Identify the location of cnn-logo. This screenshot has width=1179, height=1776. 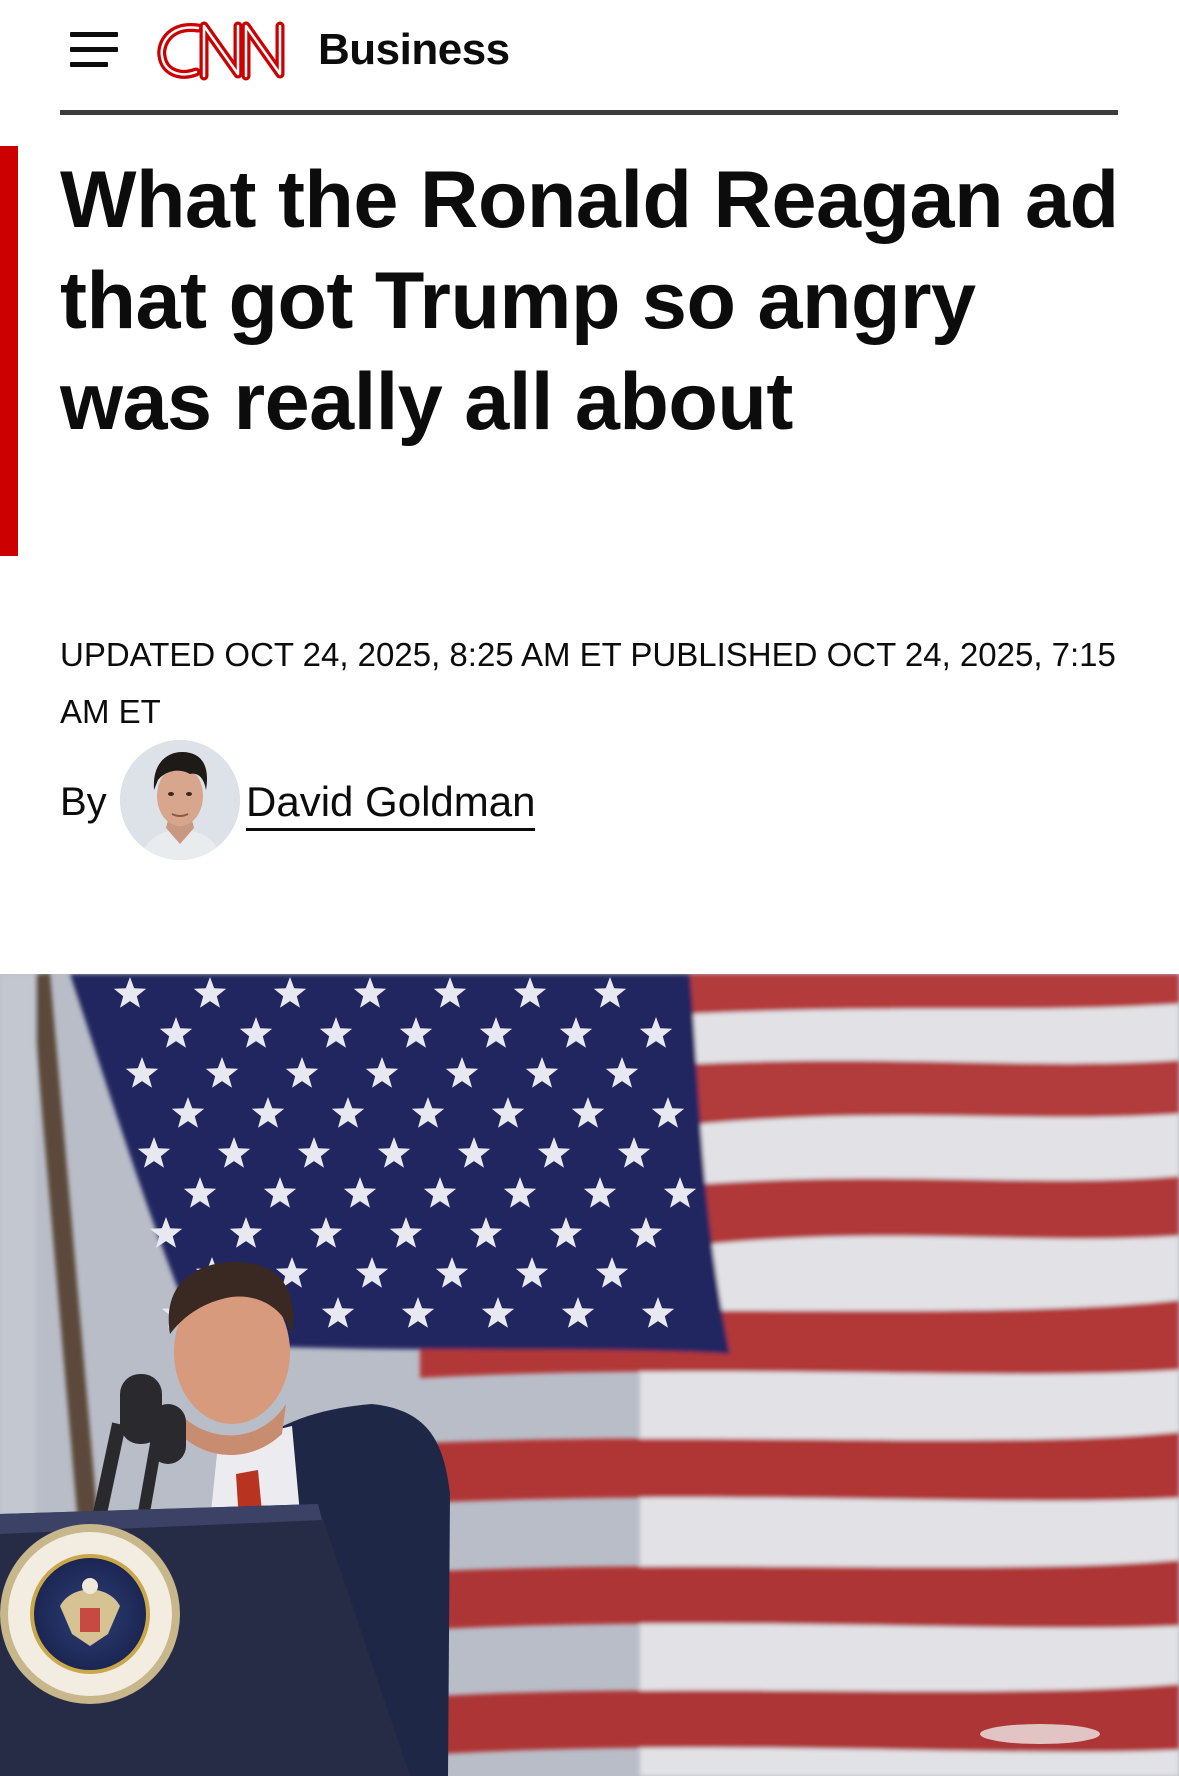
(225, 50).